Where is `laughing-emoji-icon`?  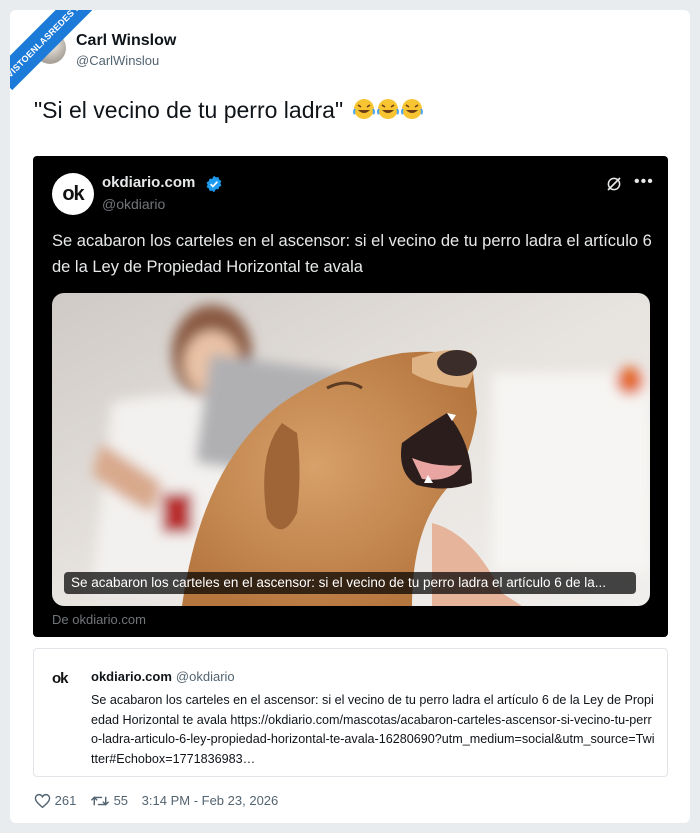 laughing-emoji-icon is located at coordinates (388, 112).